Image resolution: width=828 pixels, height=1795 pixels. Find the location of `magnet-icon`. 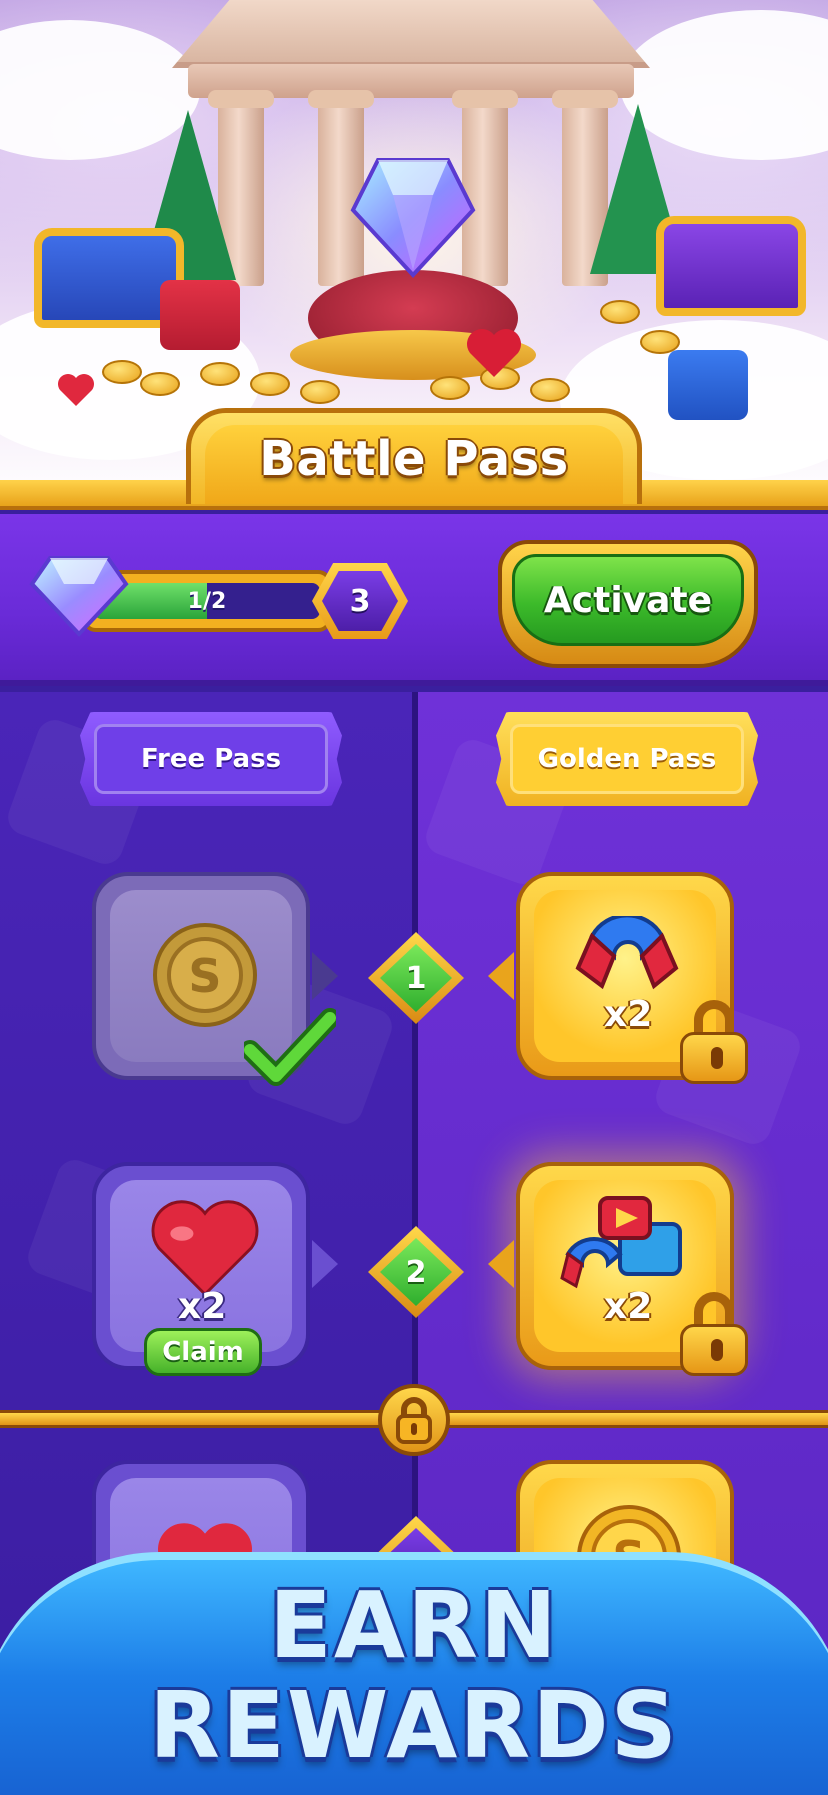

magnet-icon is located at coordinates (627, 953).